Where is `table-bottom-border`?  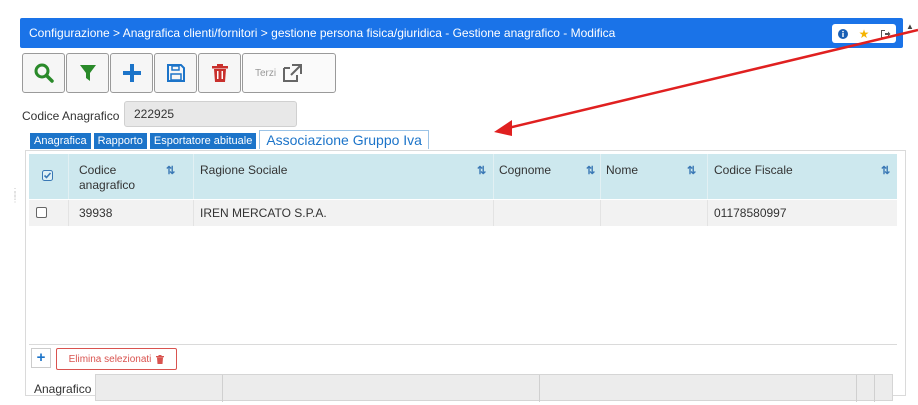 table-bottom-border is located at coordinates (463, 344).